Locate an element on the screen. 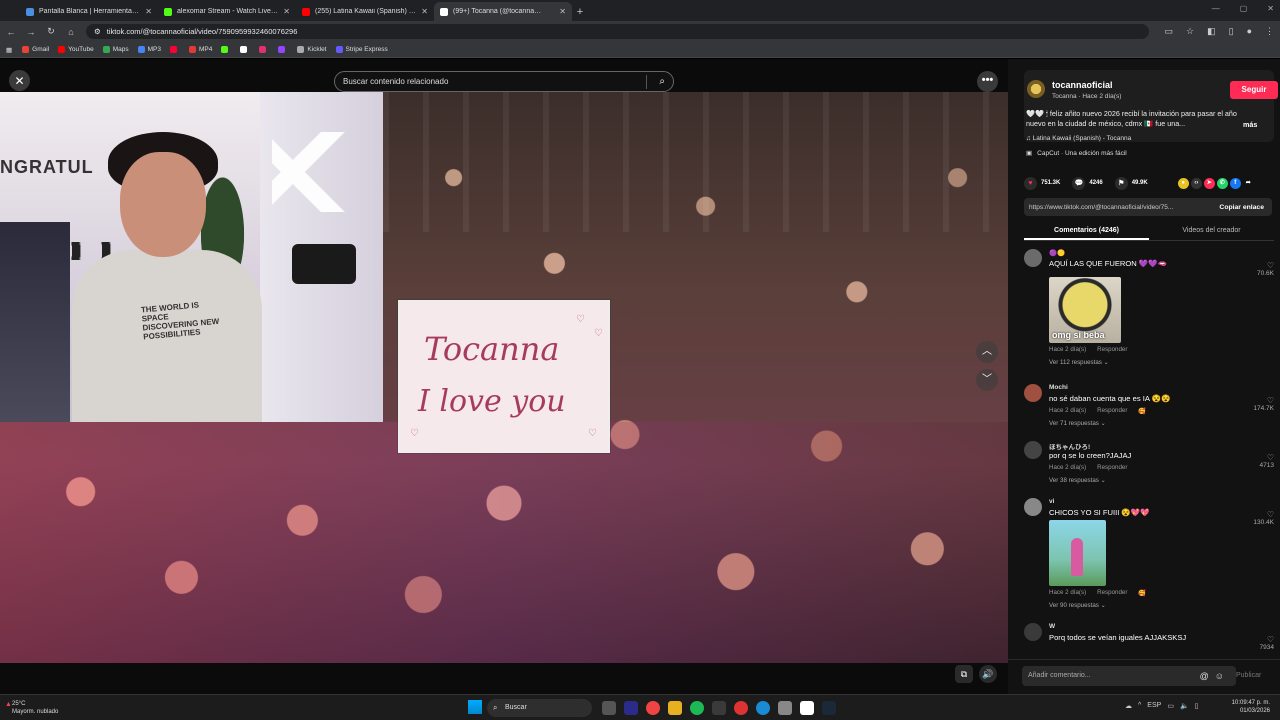 The image size is (1280, 720). close-icon: ✕ is located at coordinates (19, 80).